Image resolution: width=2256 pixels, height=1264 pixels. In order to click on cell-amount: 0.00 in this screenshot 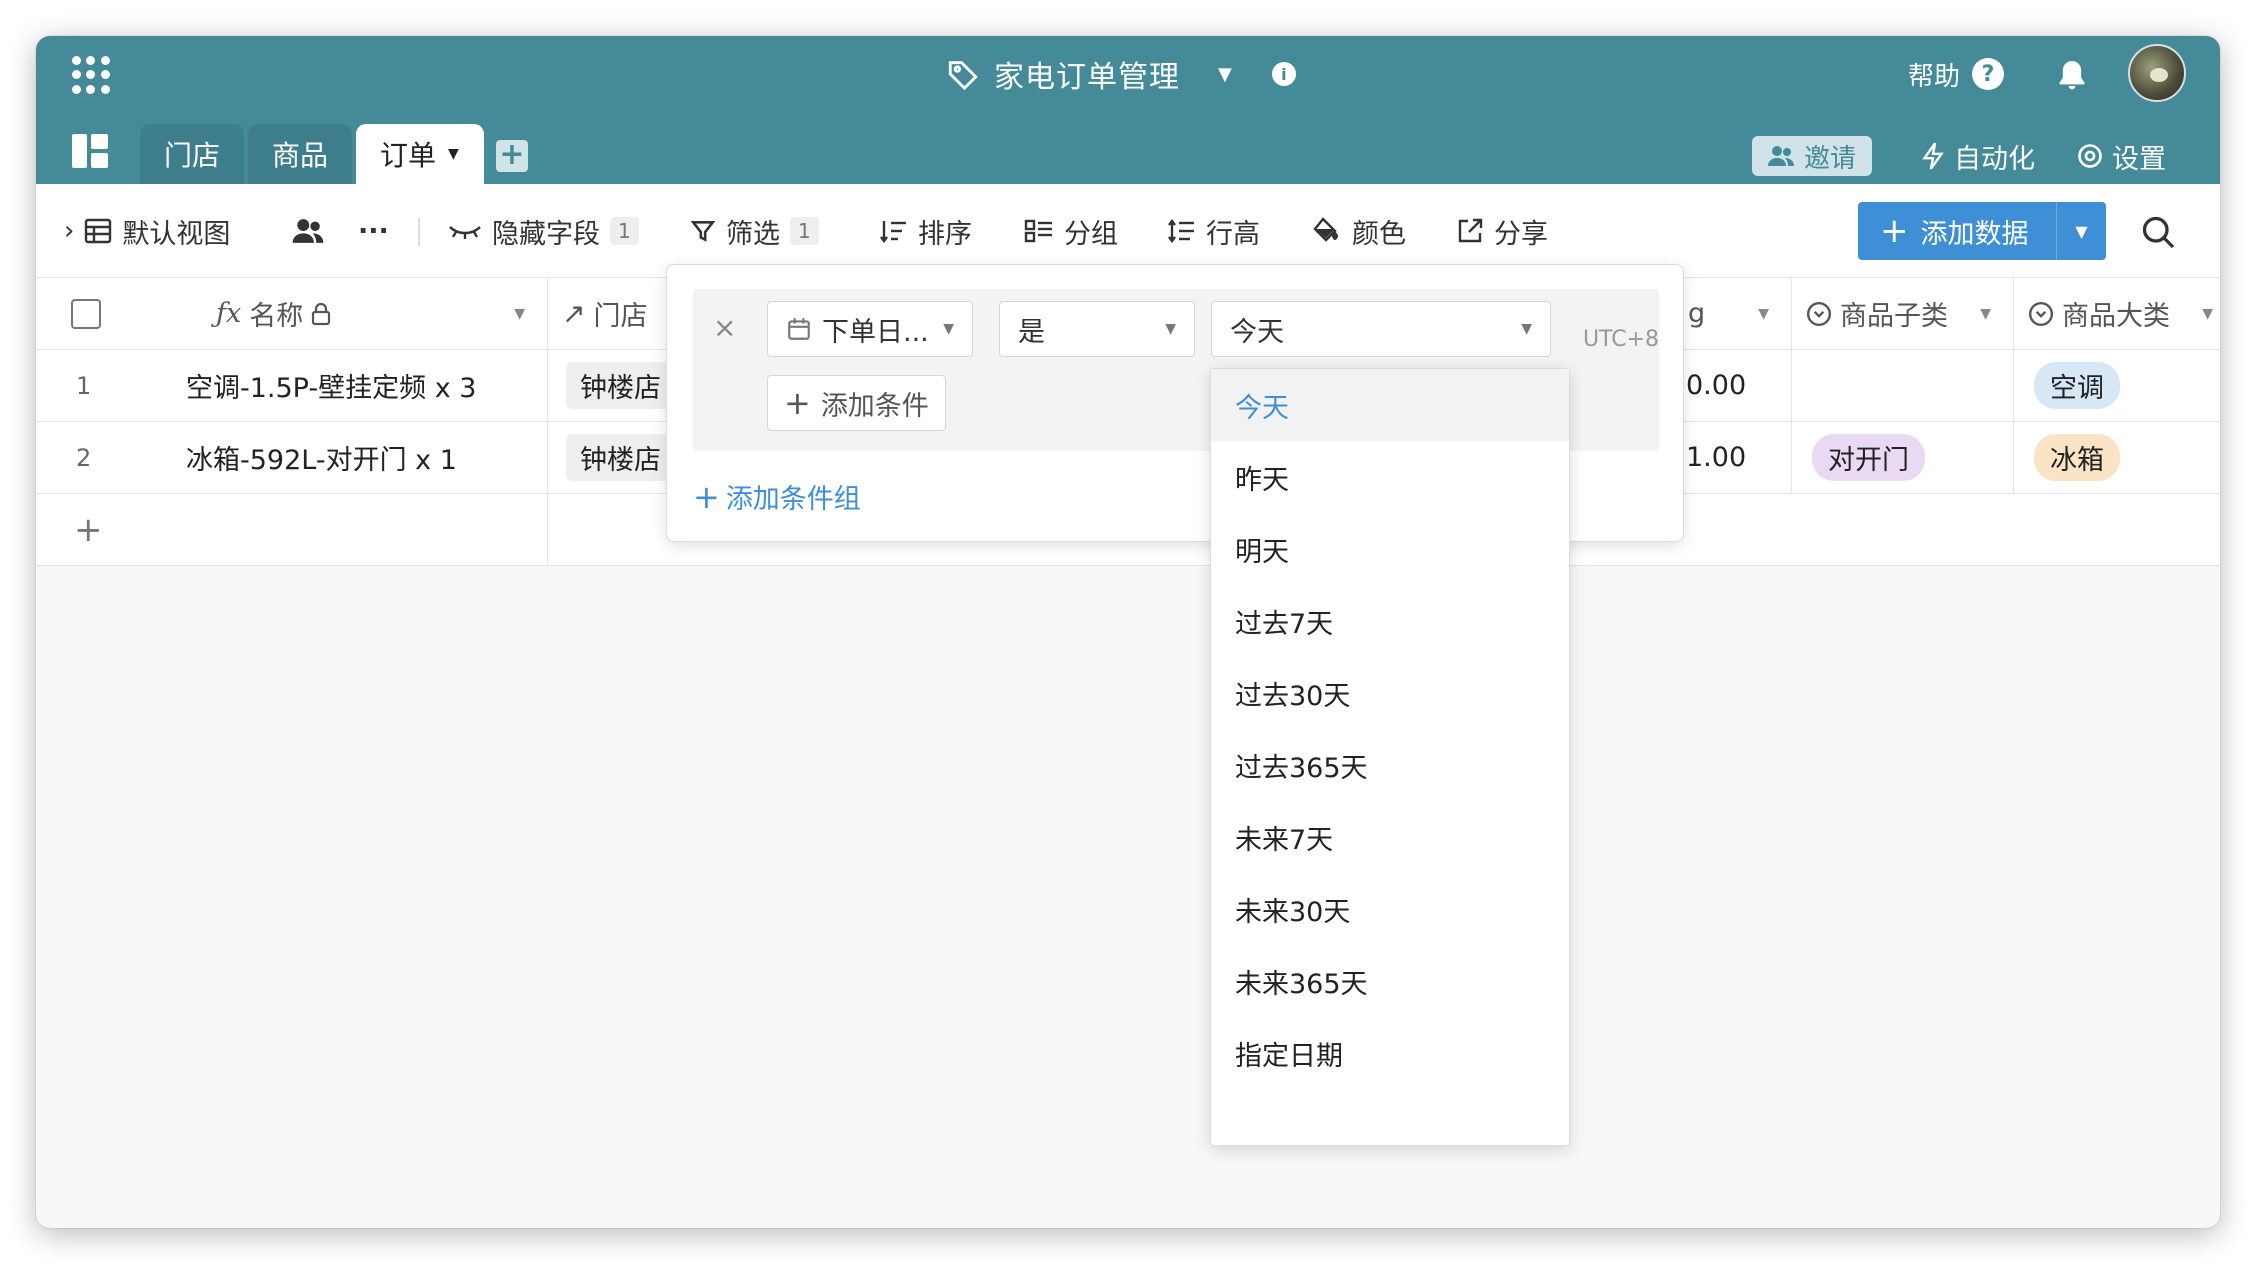, I will do `click(1738, 385)`.